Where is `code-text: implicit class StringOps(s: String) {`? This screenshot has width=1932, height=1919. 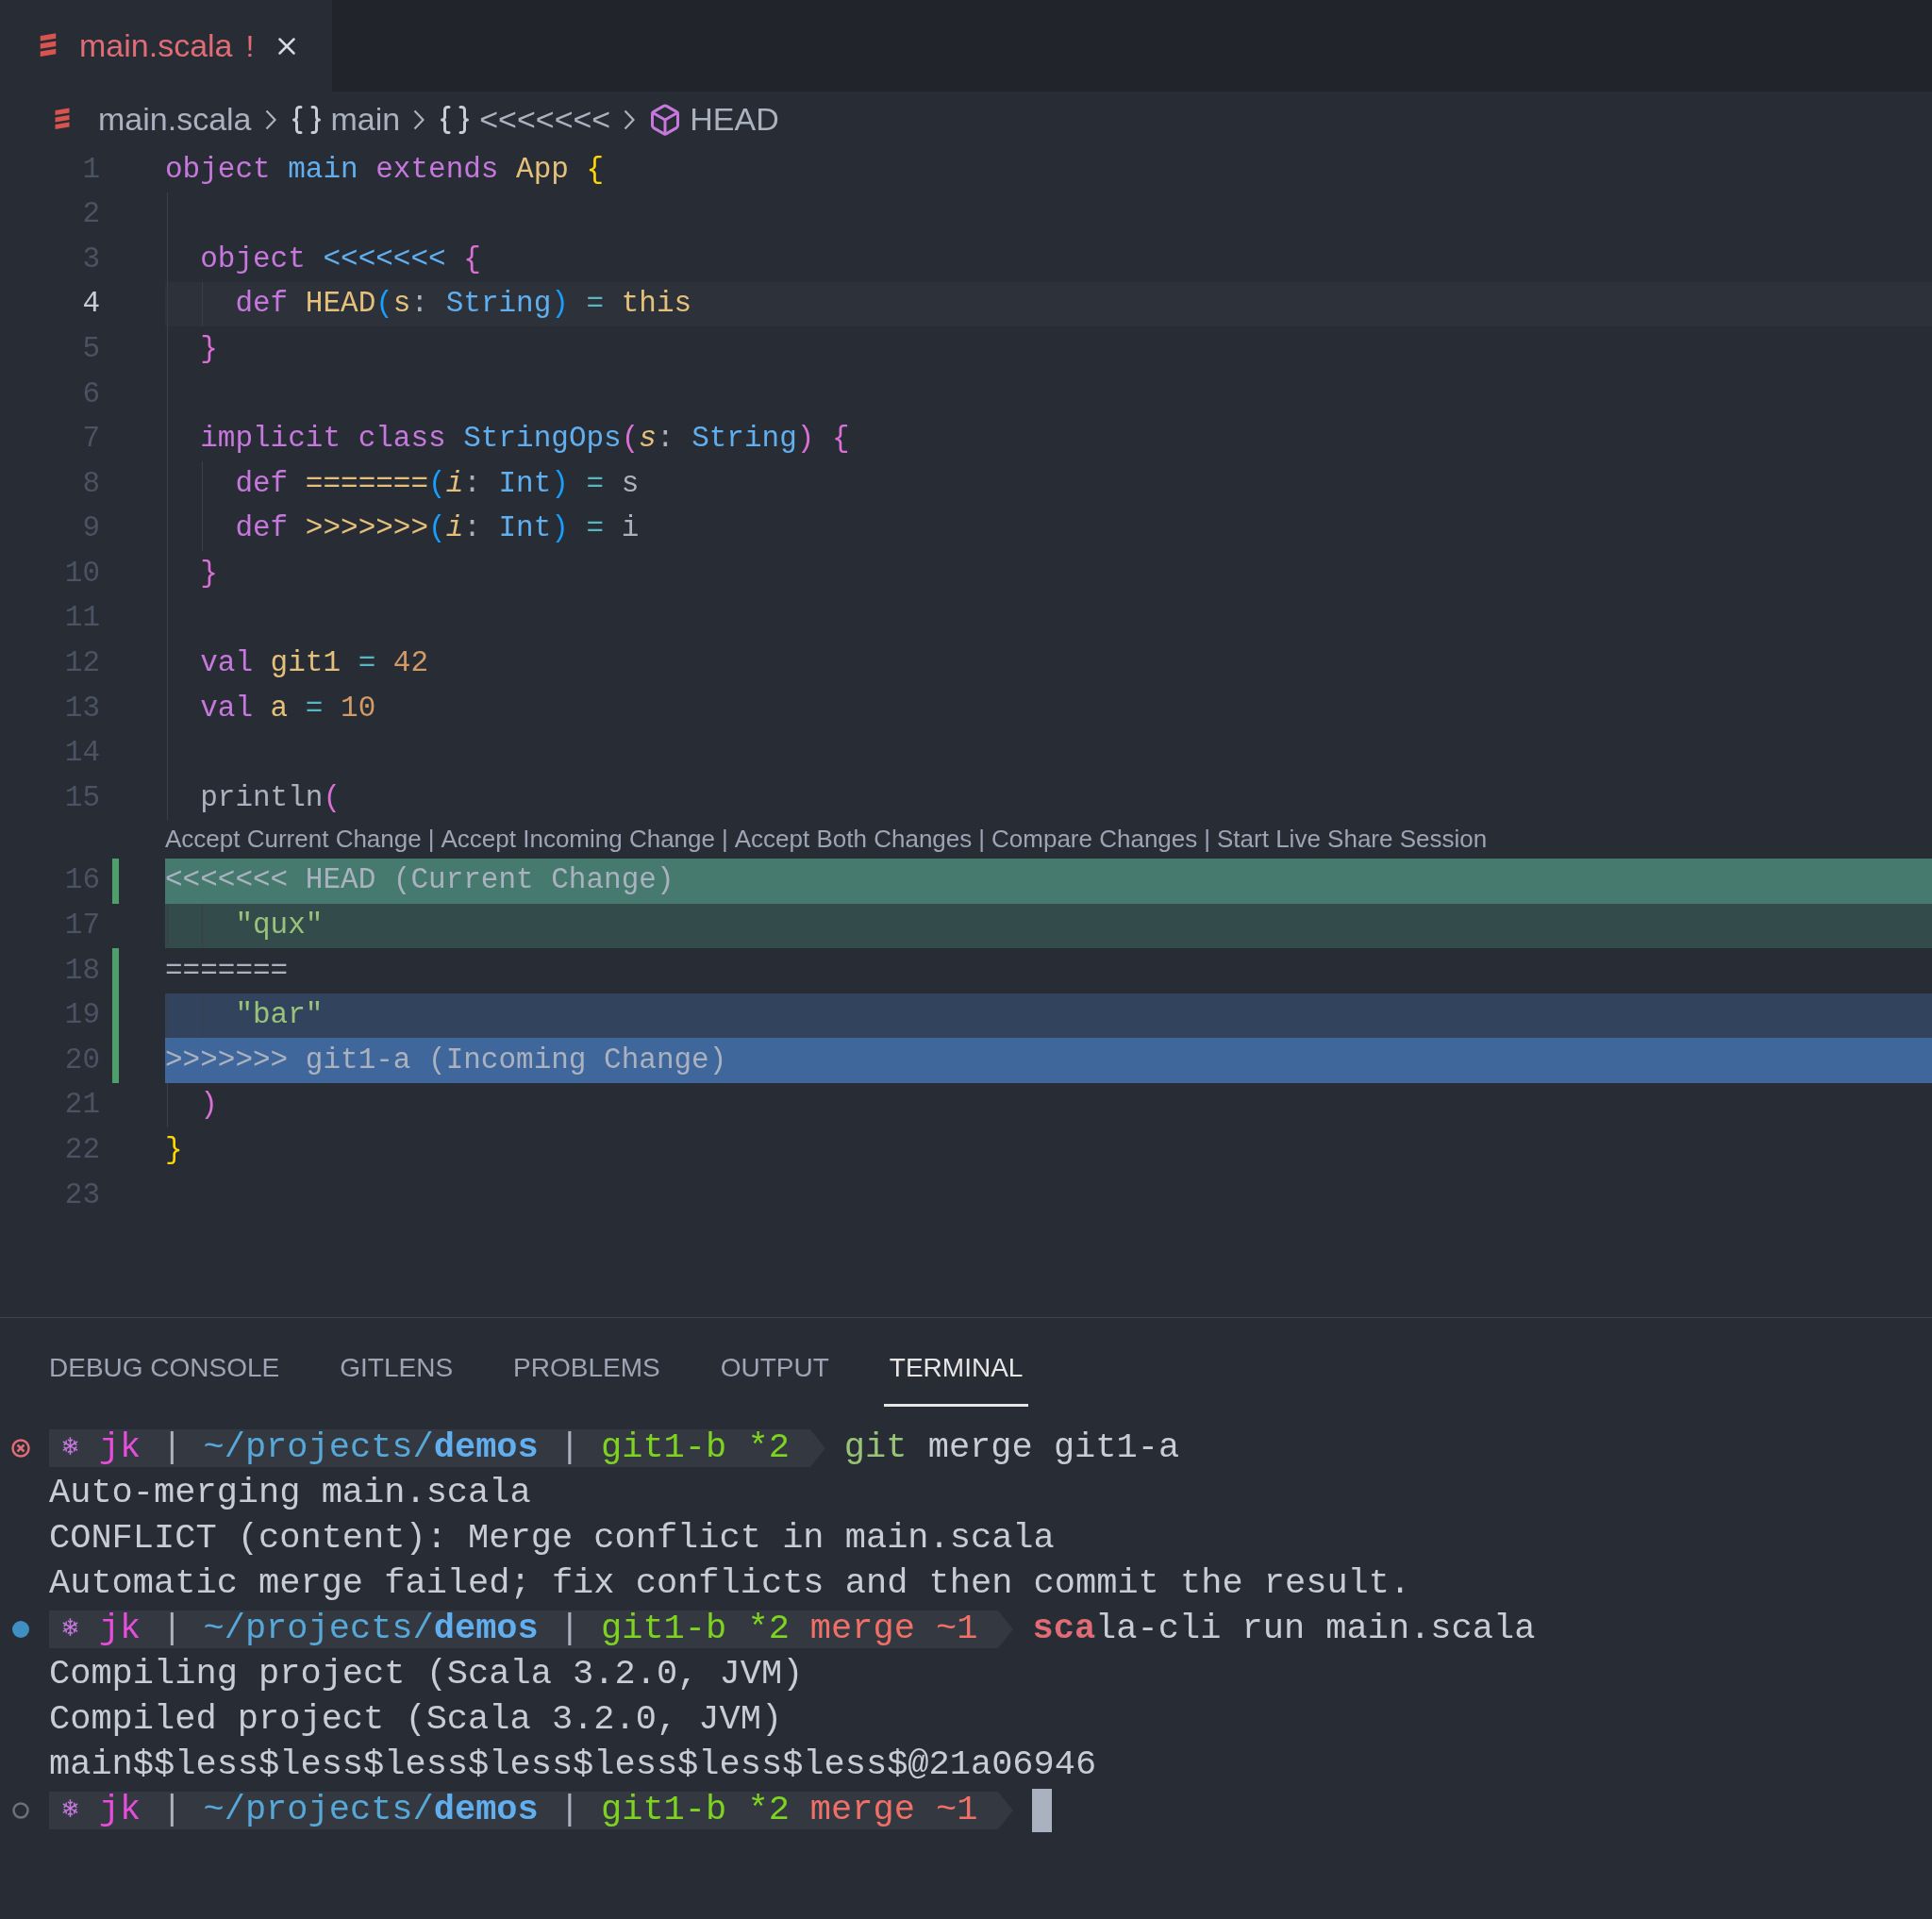
code-text: implicit class StringOps(s: String) { is located at coordinates (524, 439).